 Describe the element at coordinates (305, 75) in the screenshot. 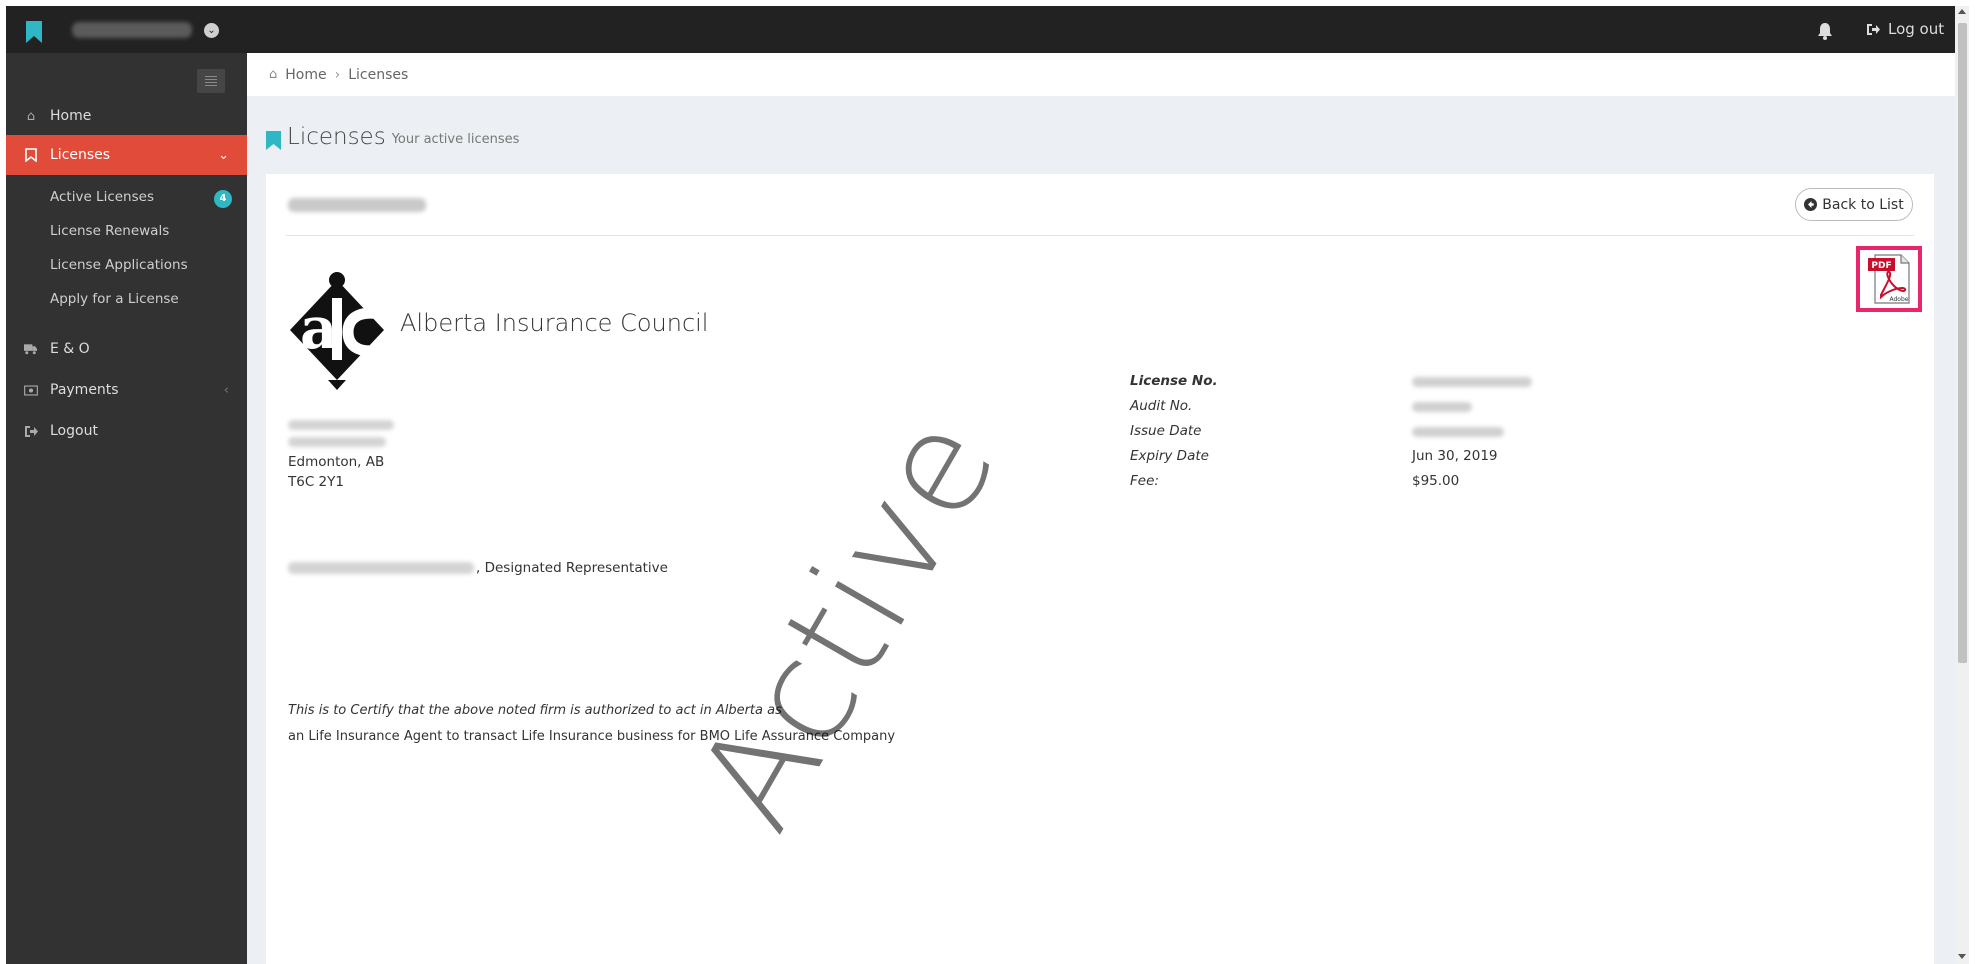

I see `breadcrumb-home-link: Home` at that location.